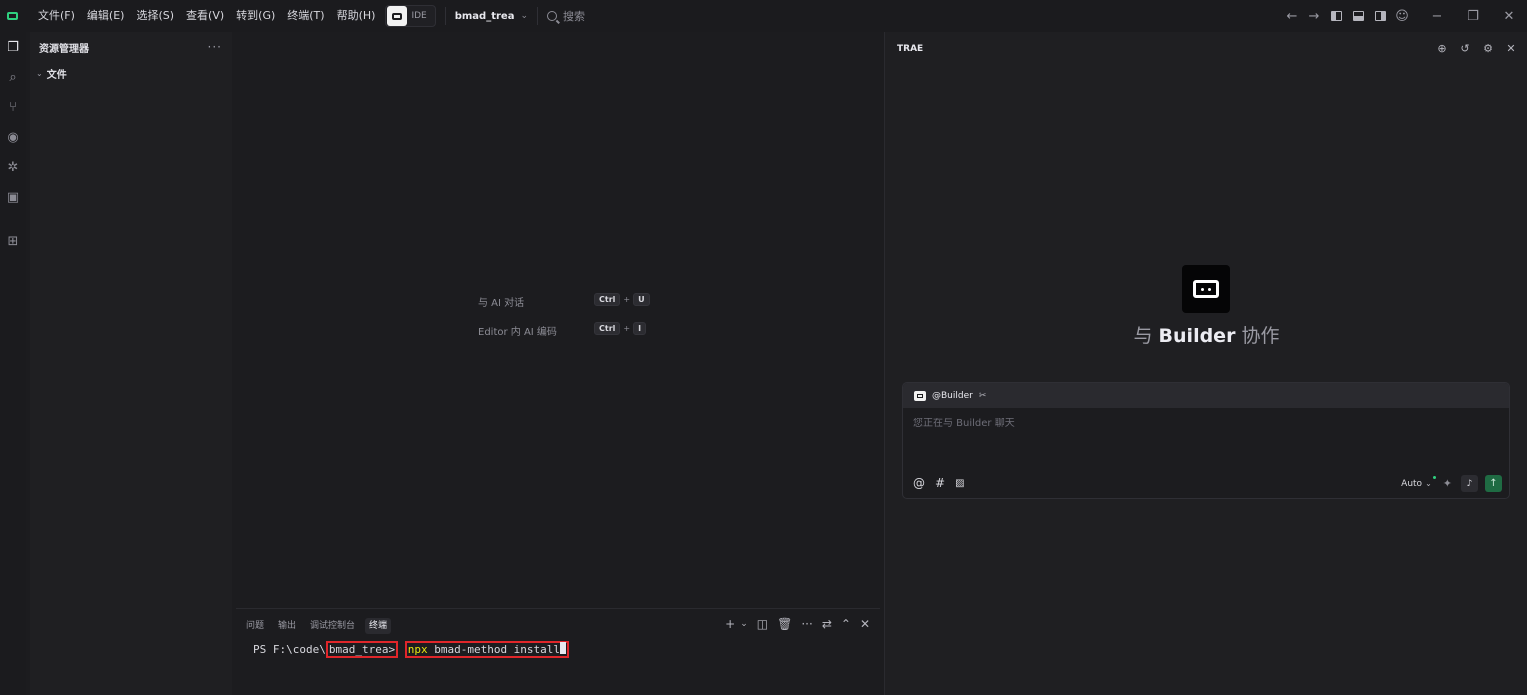 The image size is (1527, 695). What do you see at coordinates (13, 363) in the screenshot?
I see `activity-bar: ❐ ⌕ ⑂ ◉ ✲ ▣ ⊞` at bounding box center [13, 363].